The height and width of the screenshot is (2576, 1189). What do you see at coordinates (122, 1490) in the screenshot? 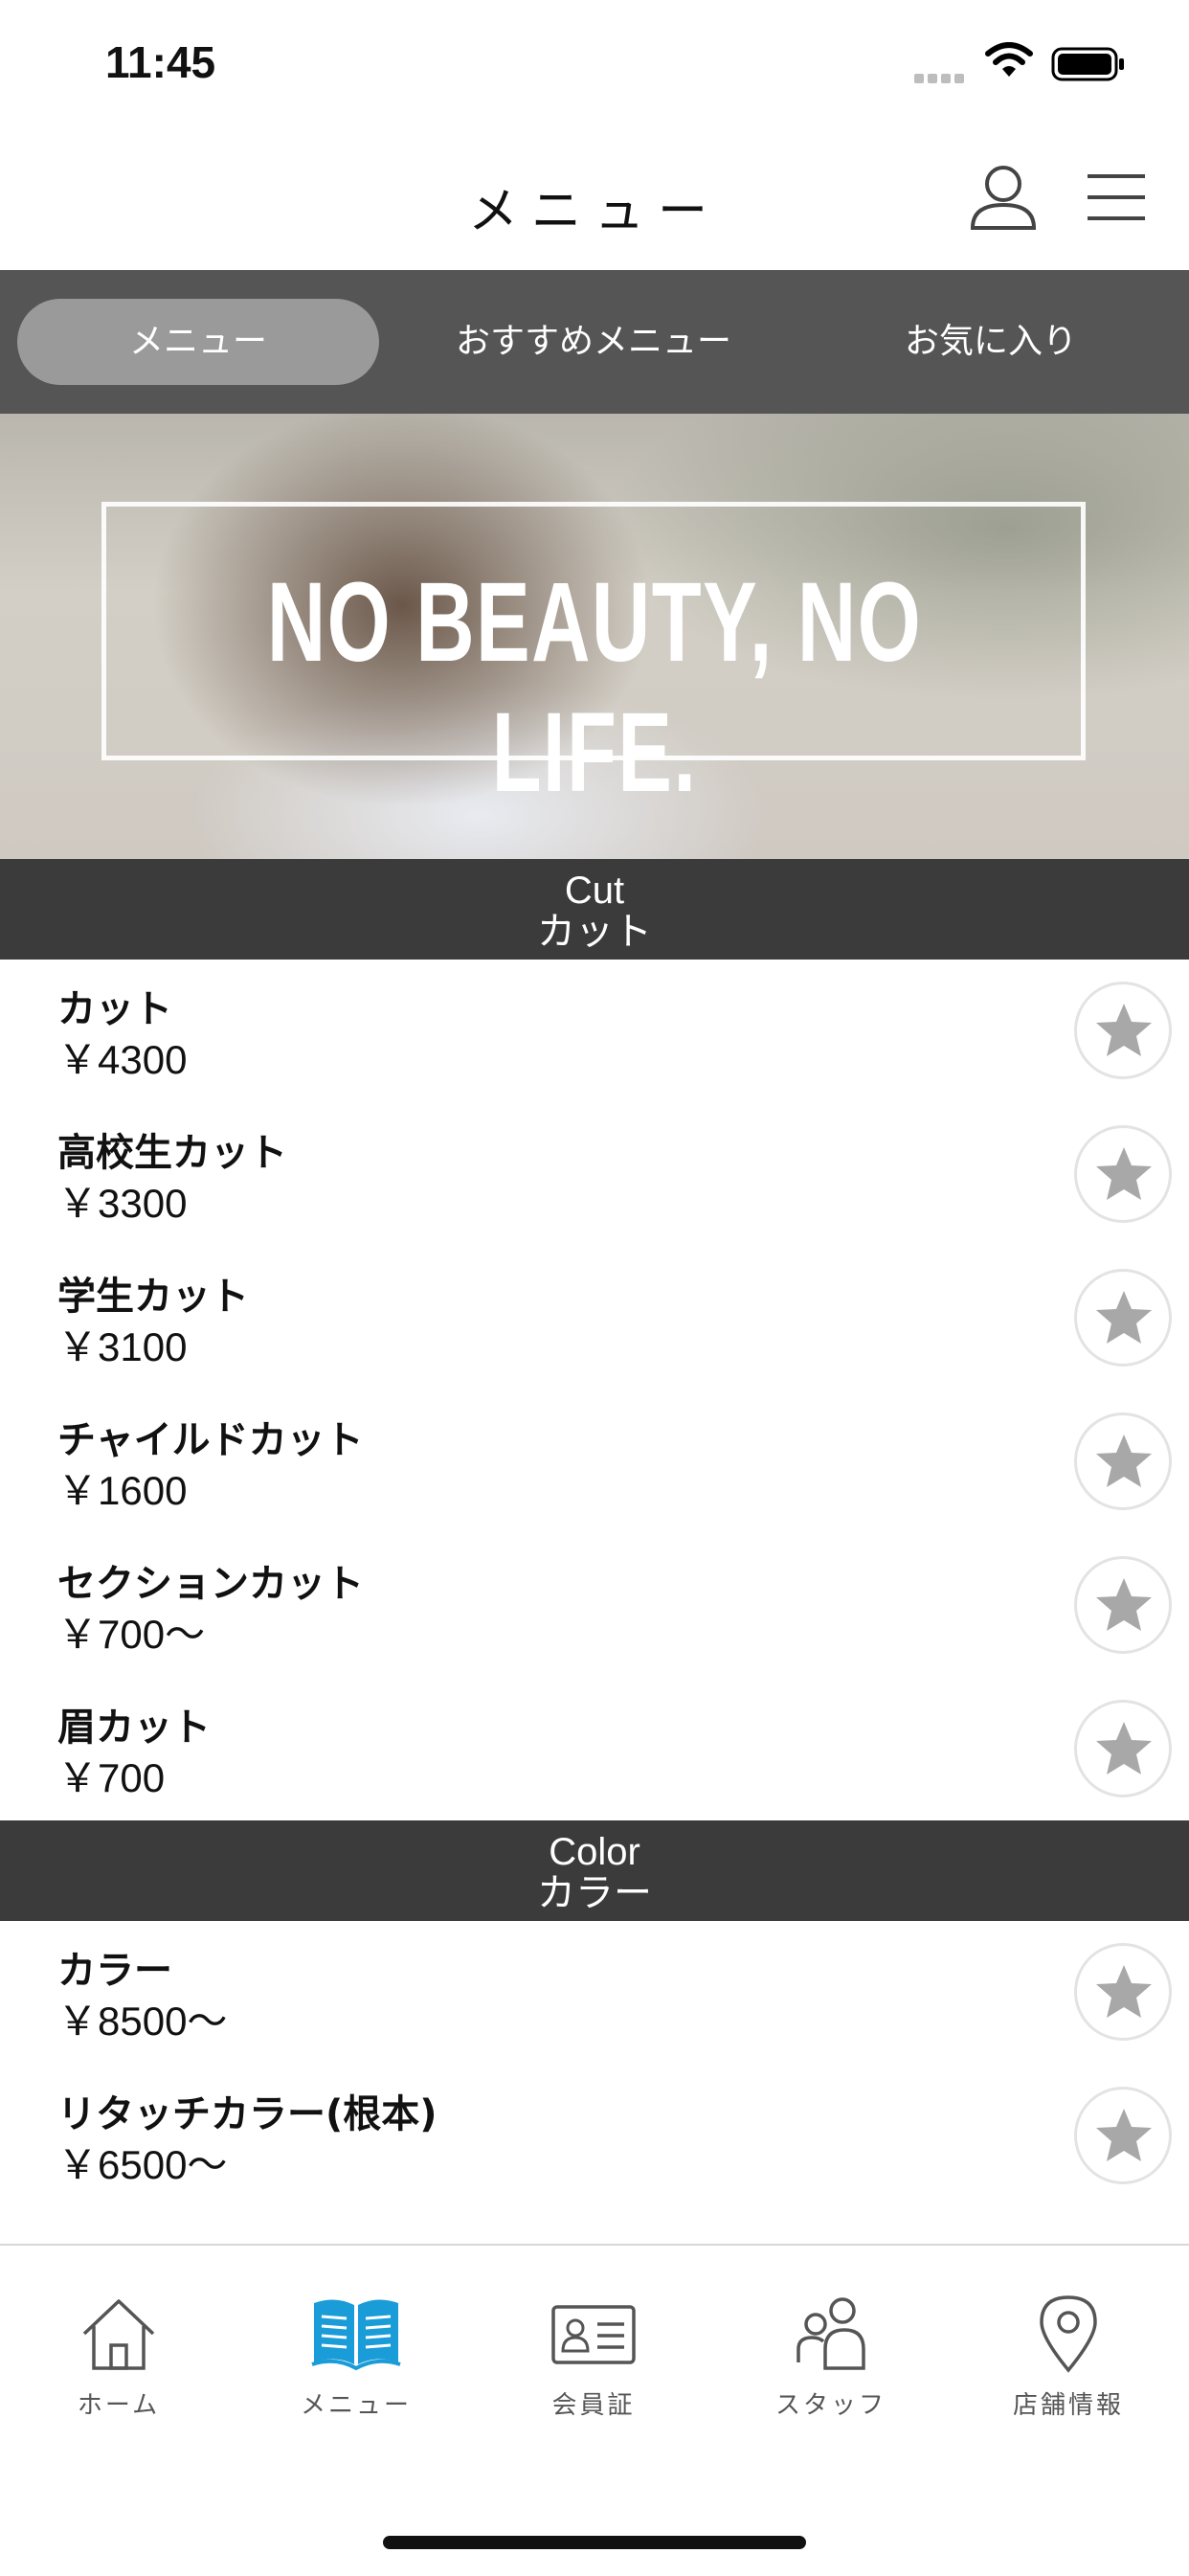
I see `item-price: ￥1600` at bounding box center [122, 1490].